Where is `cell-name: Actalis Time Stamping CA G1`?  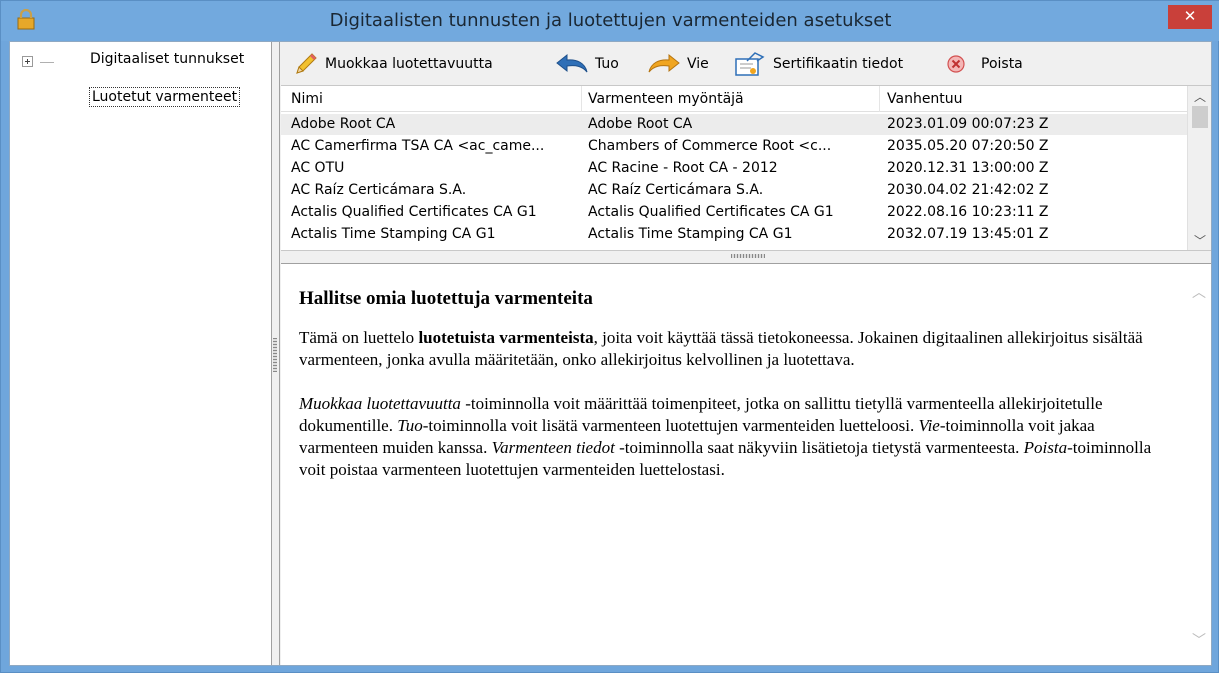 cell-name: Actalis Time Stamping CA G1 is located at coordinates (393, 234).